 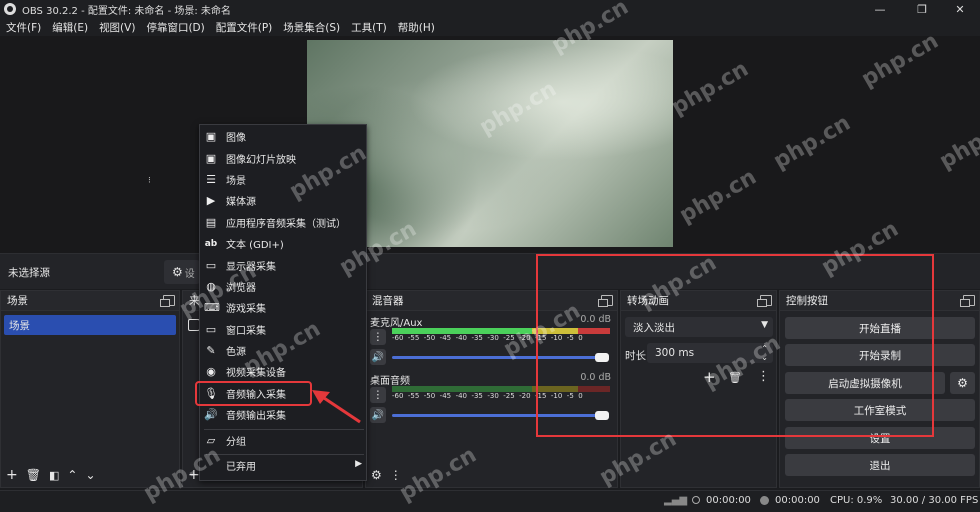 I want to click on mixer-title: 混音器, so click(x=388, y=301).